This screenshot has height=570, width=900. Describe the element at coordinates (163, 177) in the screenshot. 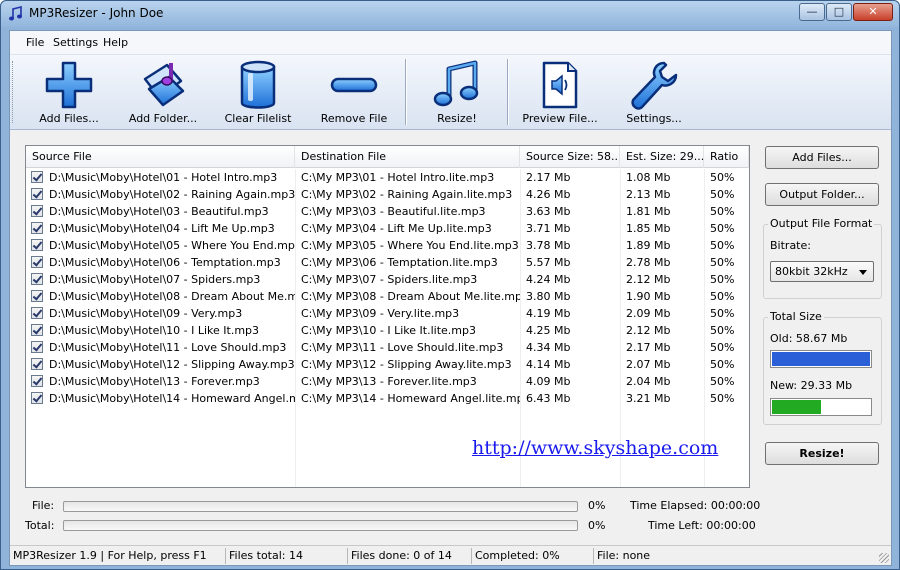

I see `source-file-cell: D:\Music\Moby\Hotel\01 - Hotel Intro.mp3` at that location.